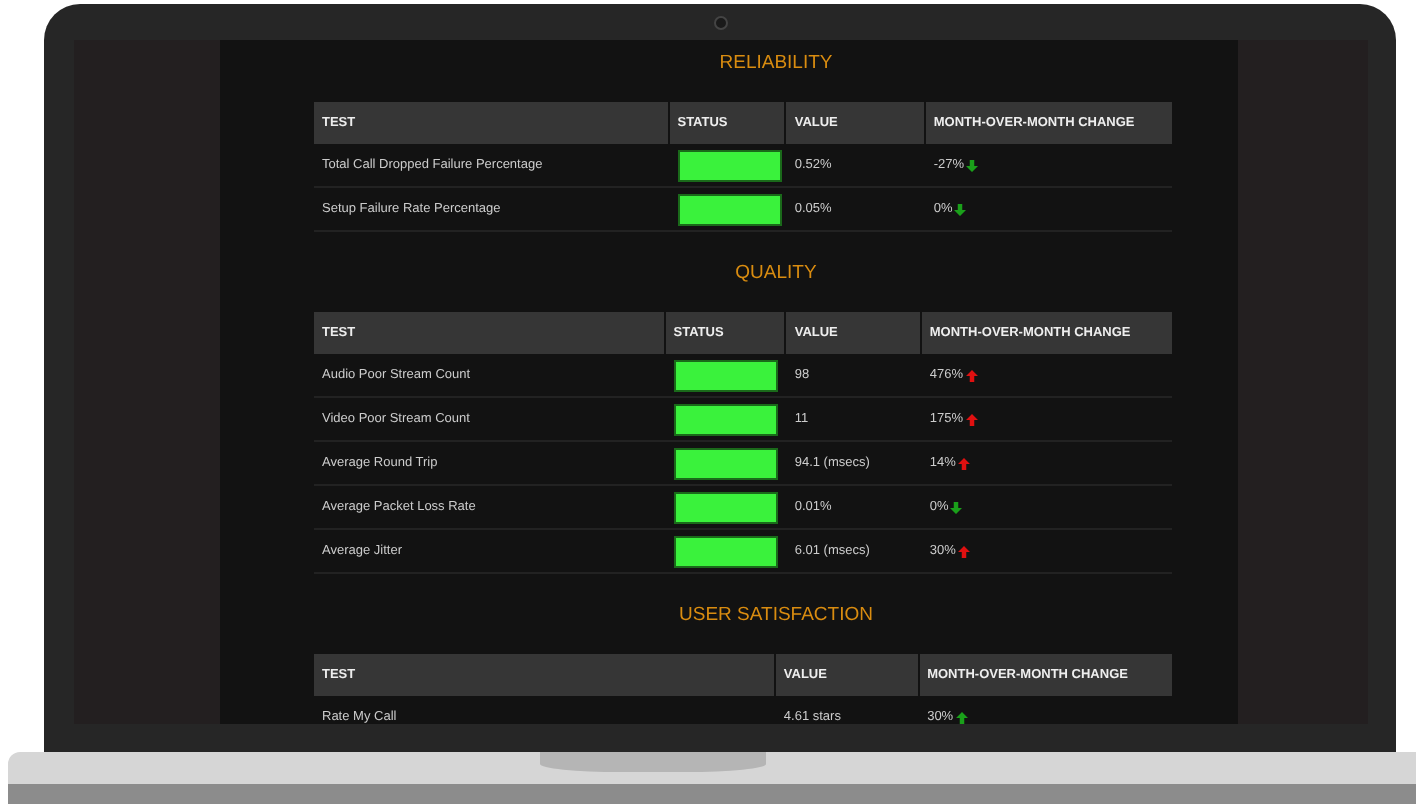 The width and height of the screenshot is (1416, 804). What do you see at coordinates (776, 272) in the screenshot?
I see `section-title: QUALITY` at bounding box center [776, 272].